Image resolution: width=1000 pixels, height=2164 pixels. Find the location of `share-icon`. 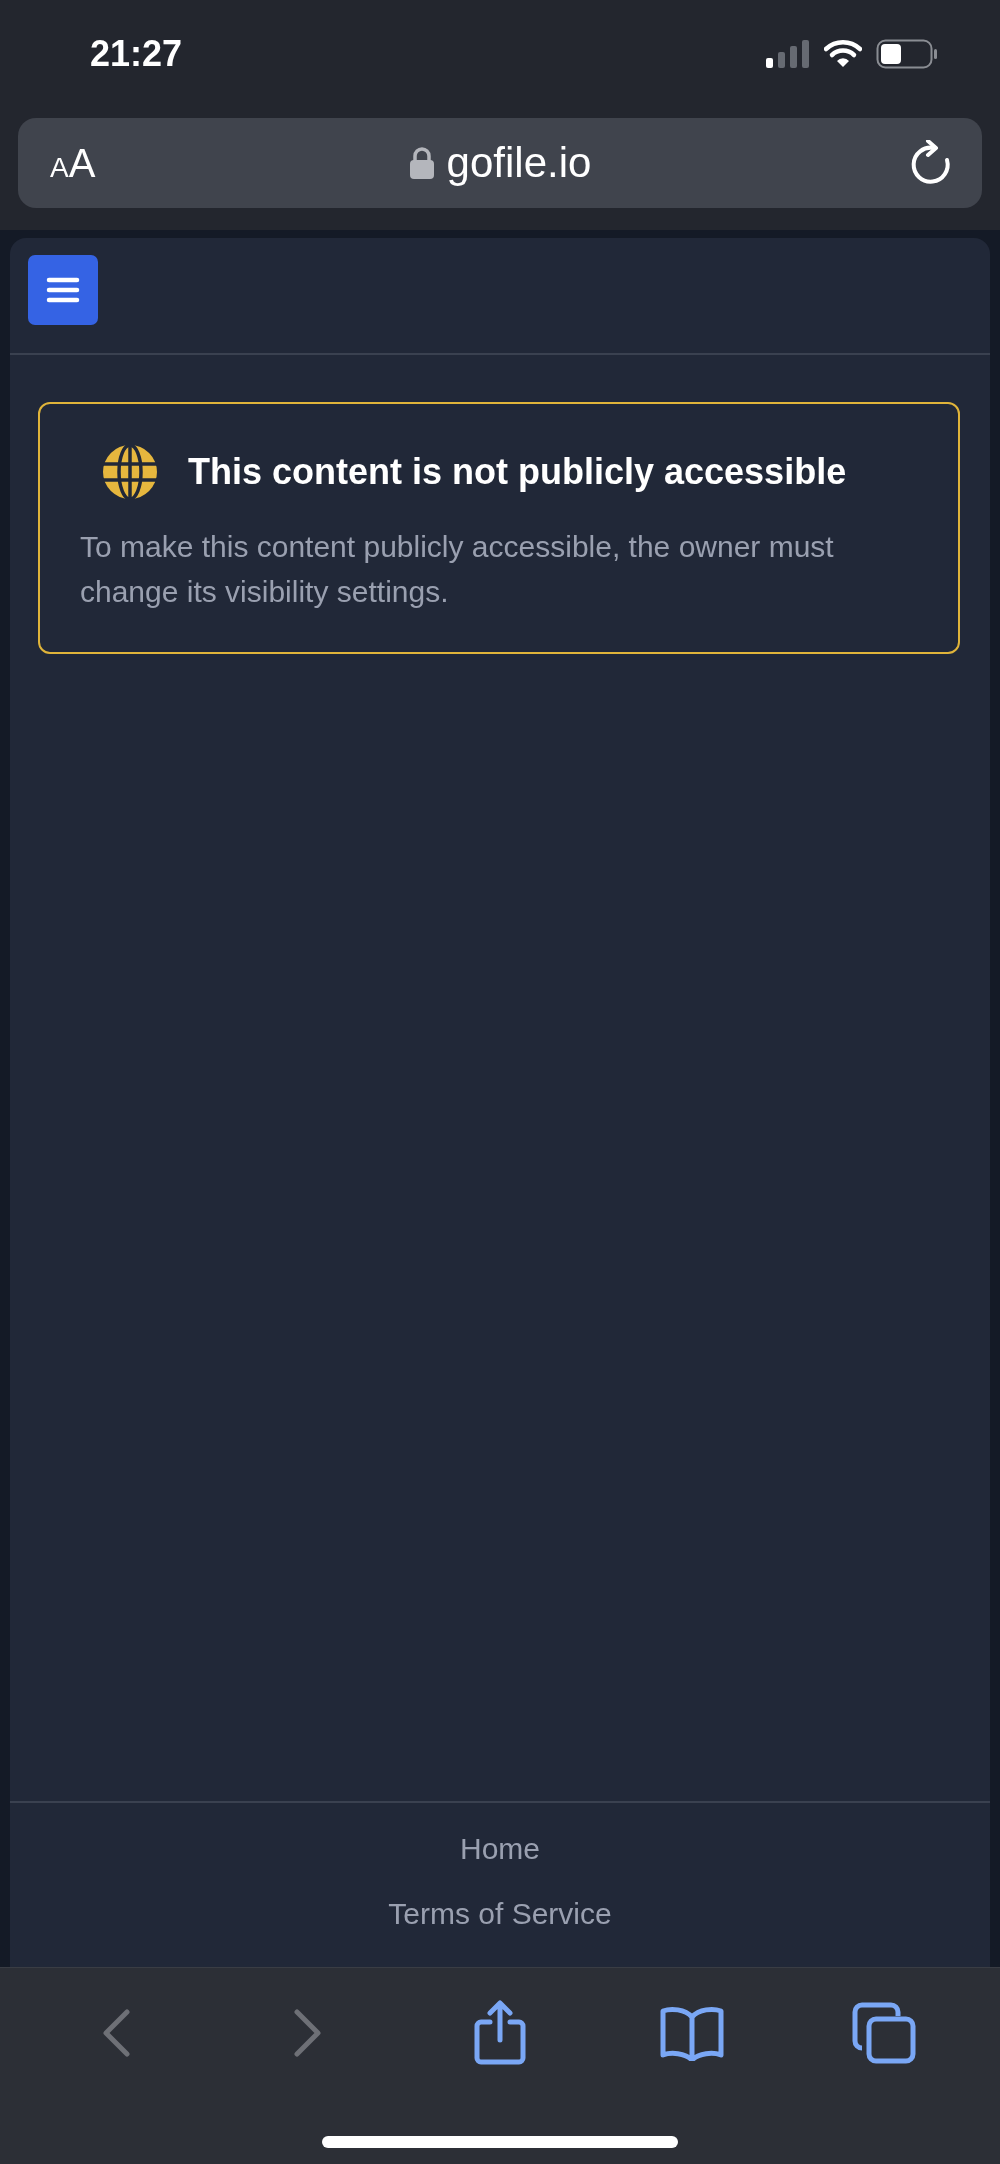

share-icon is located at coordinates (500, 2033).